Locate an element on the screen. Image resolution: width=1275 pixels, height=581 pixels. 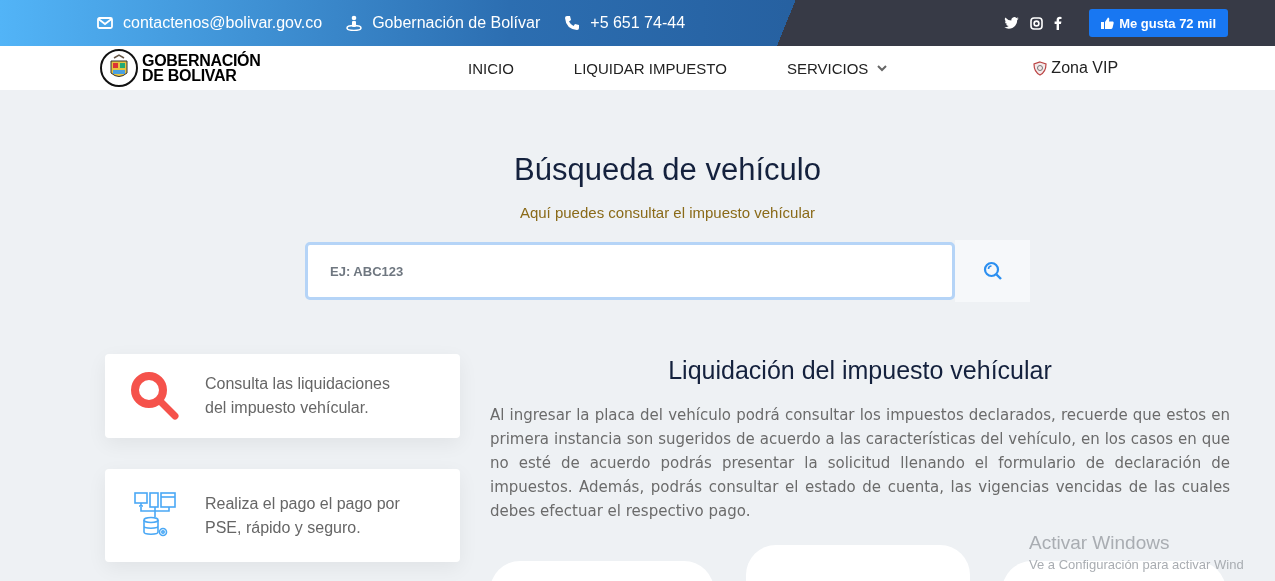
feature-text: Consulta las liquidaciones del impuesto vehícular. is located at coordinates (298, 396).